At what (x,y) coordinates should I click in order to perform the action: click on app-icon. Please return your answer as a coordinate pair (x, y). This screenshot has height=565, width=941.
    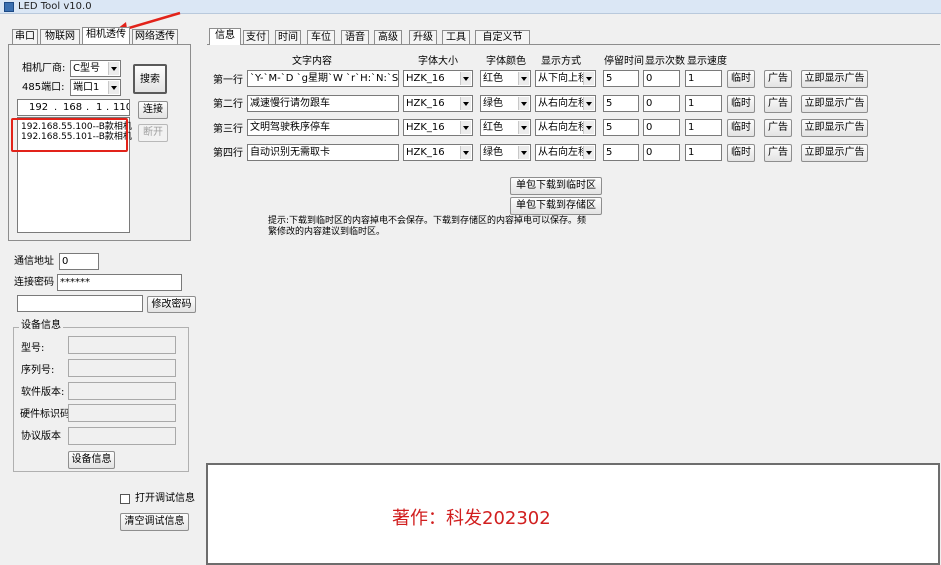
    Looking at the image, I should click on (9, 7).